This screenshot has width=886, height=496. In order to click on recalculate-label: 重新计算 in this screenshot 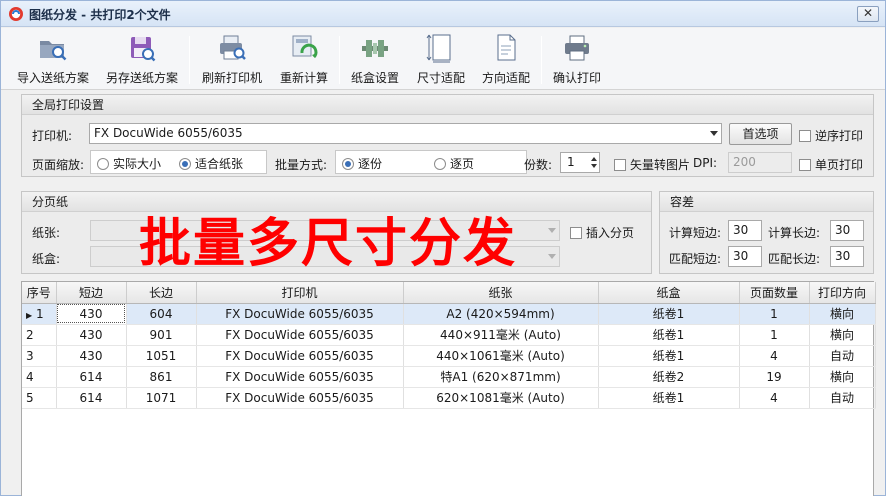, I will do `click(303, 78)`.